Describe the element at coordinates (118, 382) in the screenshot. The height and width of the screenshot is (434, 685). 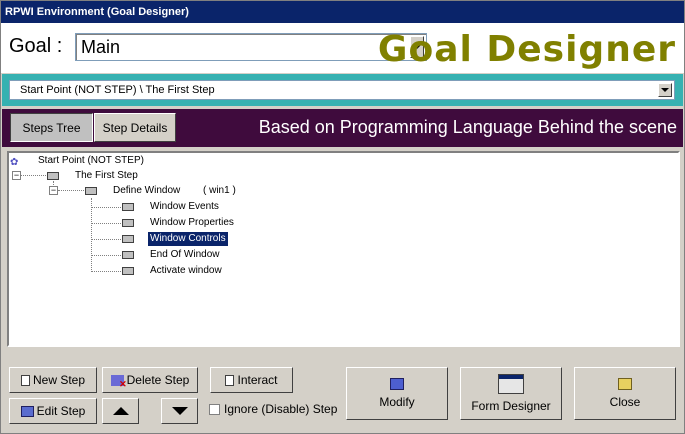
I see `delete-icon` at that location.